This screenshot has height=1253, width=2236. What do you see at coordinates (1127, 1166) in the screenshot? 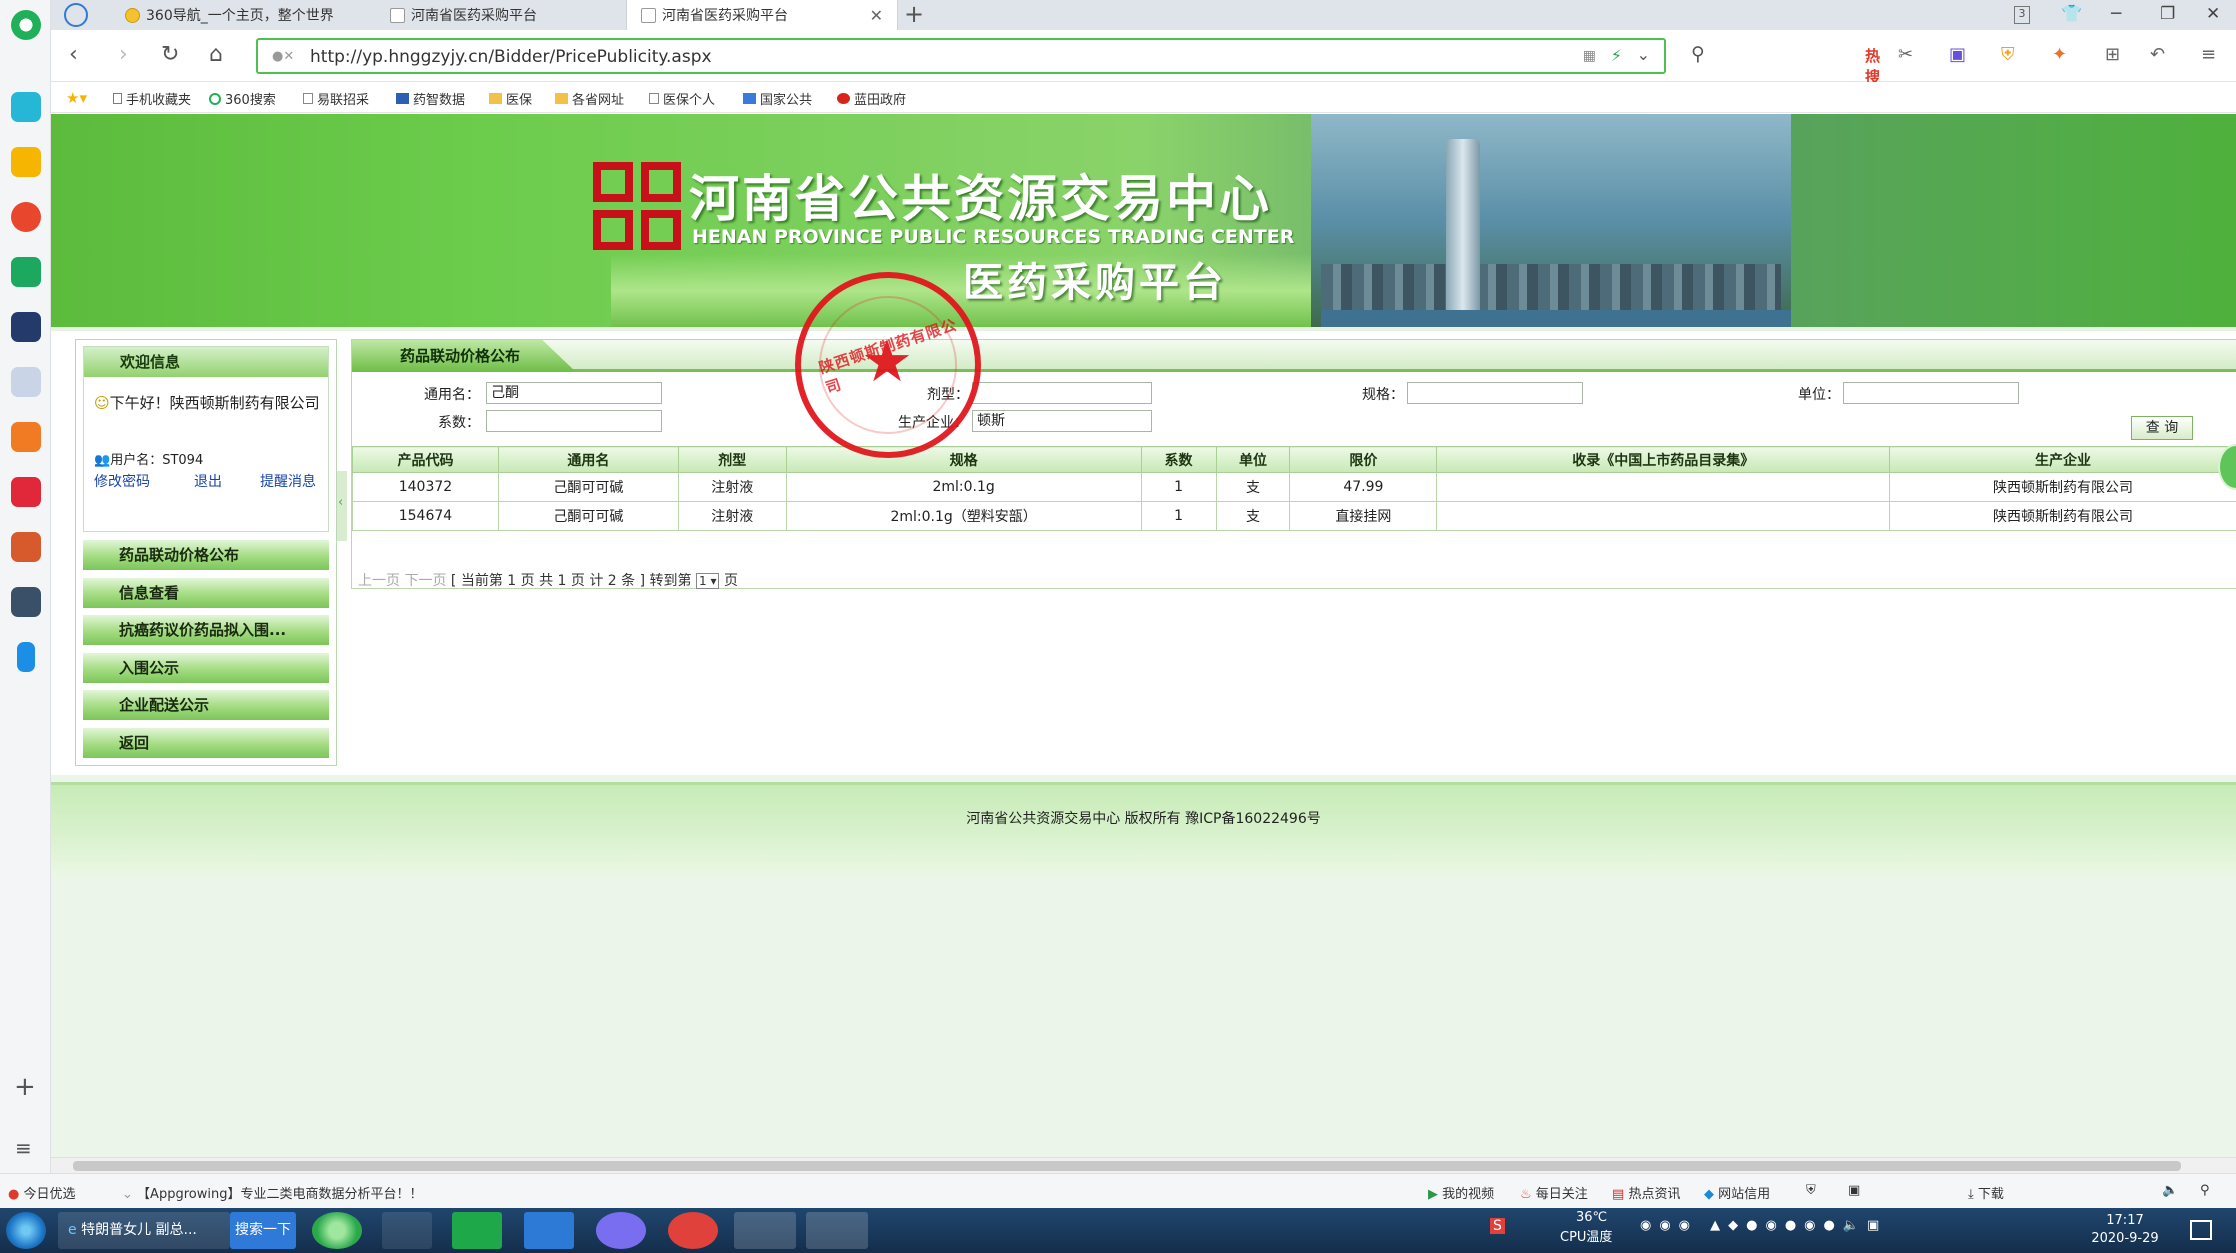
I see `scrollbar-thumb` at bounding box center [1127, 1166].